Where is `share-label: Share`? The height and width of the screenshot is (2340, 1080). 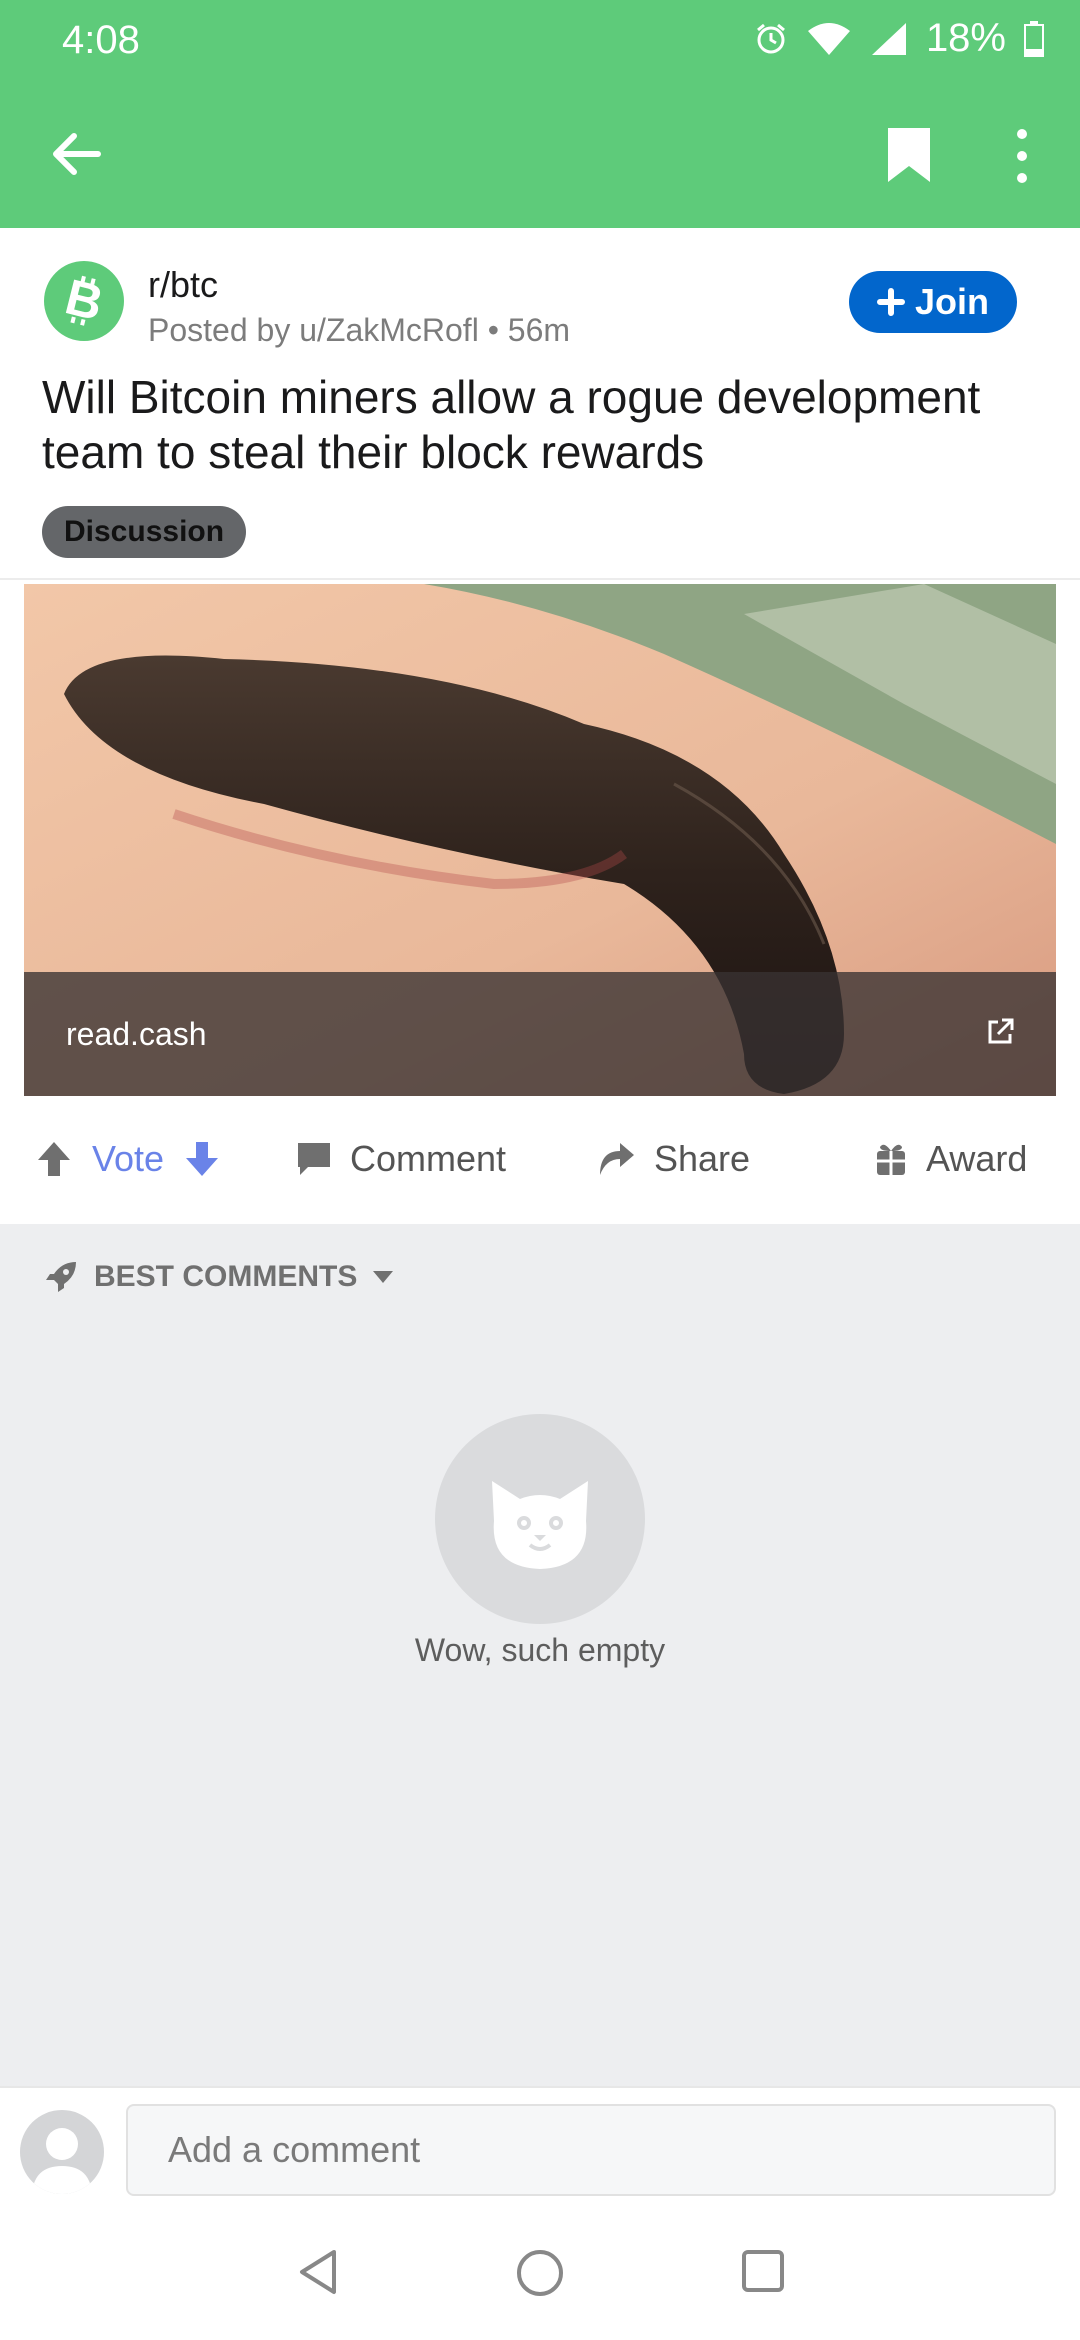 share-label: Share is located at coordinates (702, 1158).